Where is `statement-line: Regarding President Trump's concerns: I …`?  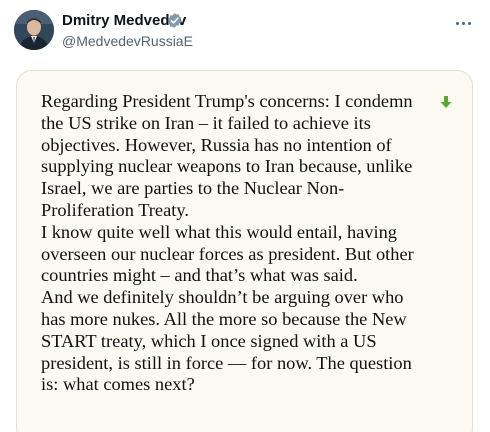 statement-line: Regarding President Trump's concerns: I … is located at coordinates (227, 101).